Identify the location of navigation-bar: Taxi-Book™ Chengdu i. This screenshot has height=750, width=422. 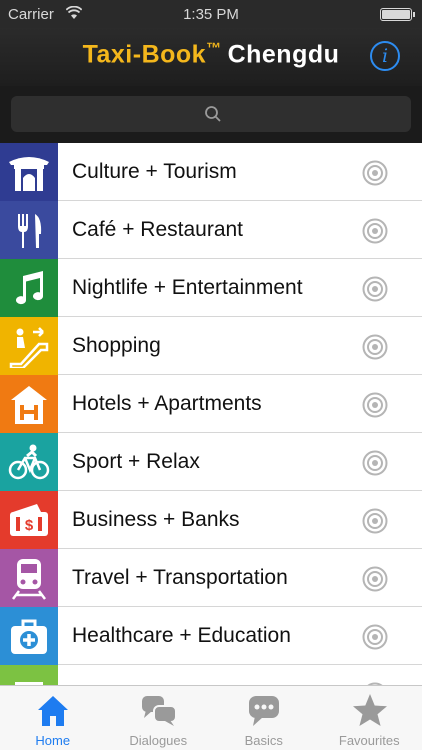
(211, 57).